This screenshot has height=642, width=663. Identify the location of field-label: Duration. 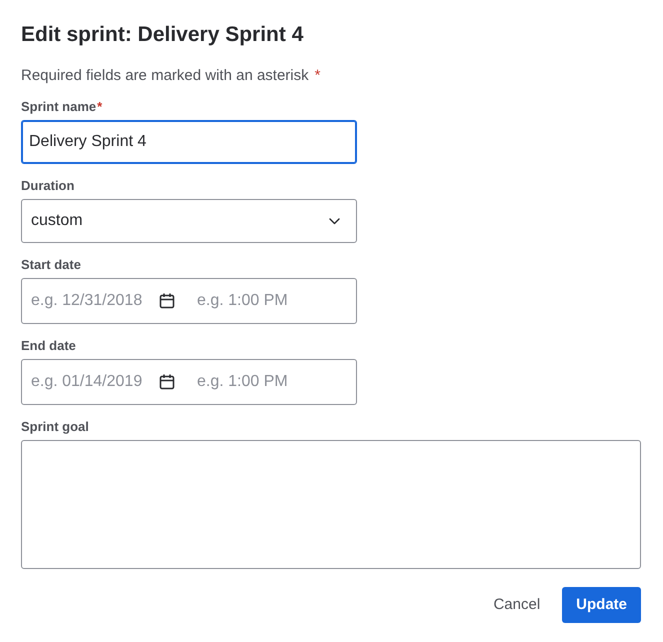
(47, 186).